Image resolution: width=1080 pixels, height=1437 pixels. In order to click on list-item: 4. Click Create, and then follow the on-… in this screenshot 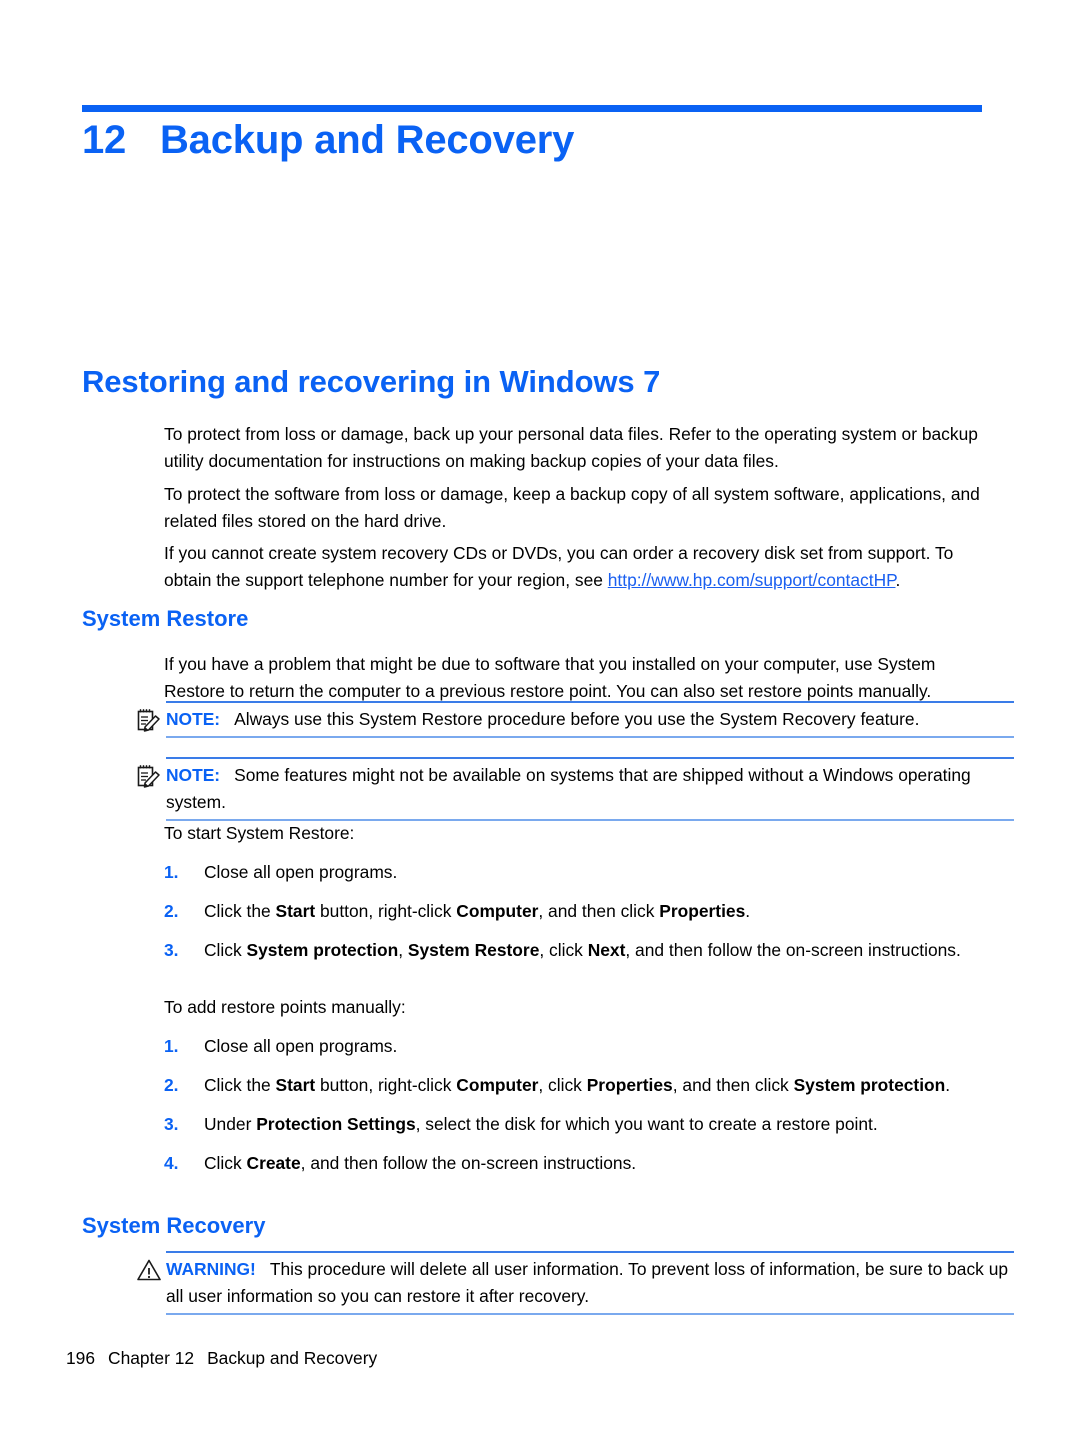, I will do `click(573, 1163)`.